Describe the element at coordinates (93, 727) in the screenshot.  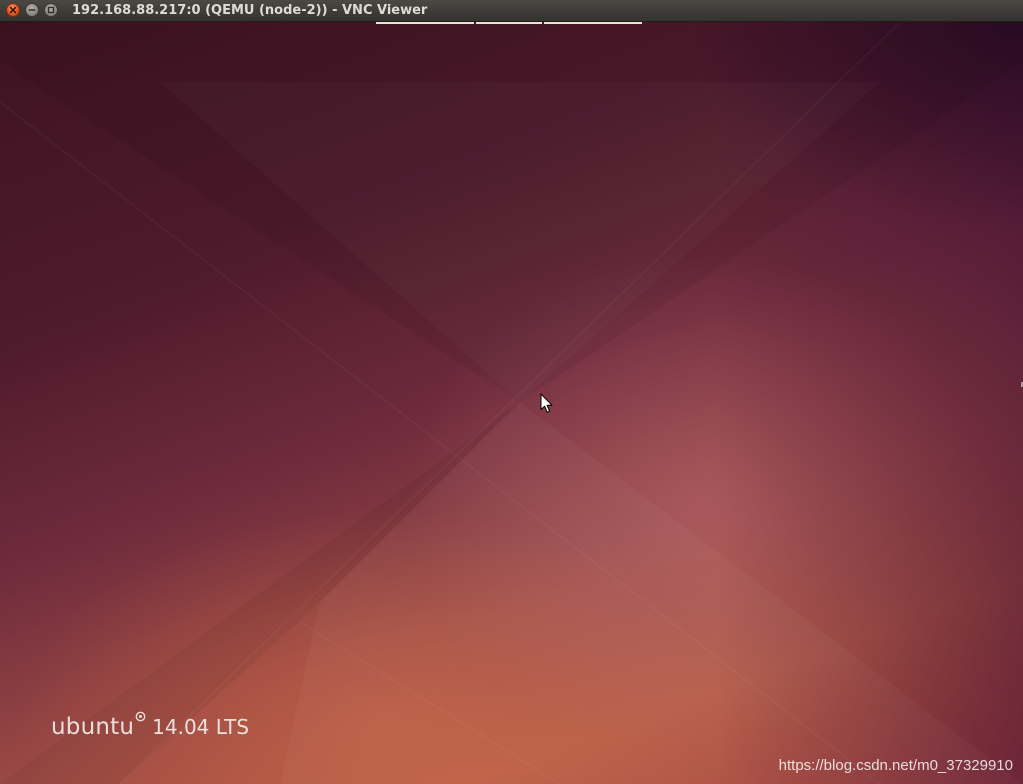
I see `os-name: ubuntu` at that location.